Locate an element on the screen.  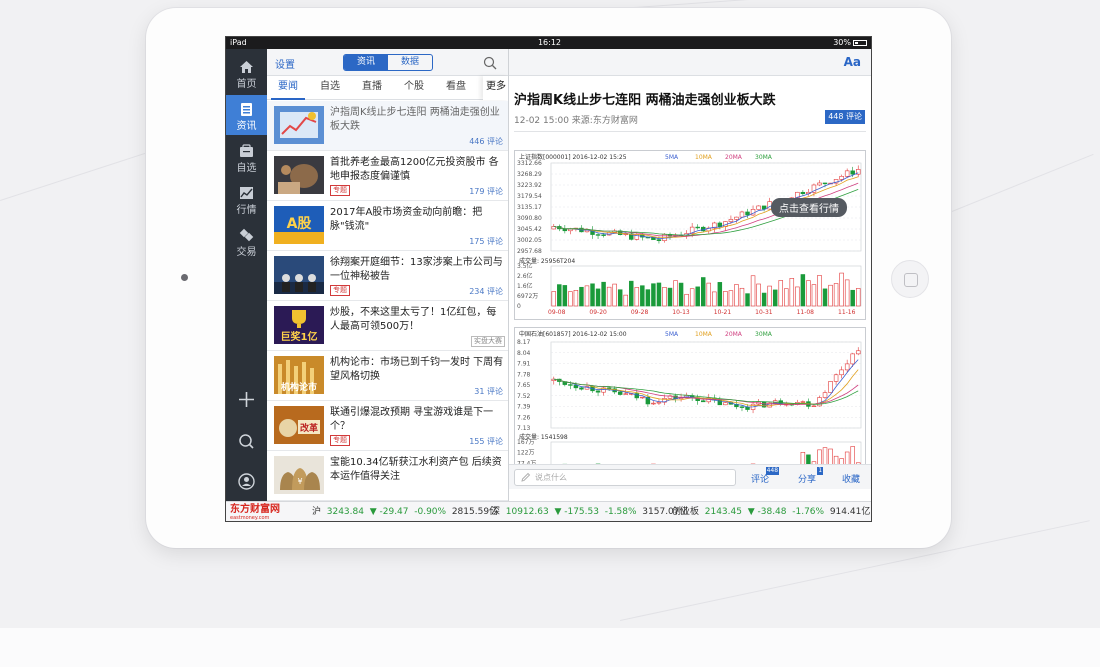
sidebar: 首页 资讯 自选 行情 交易 is located at coordinates (246, 275).